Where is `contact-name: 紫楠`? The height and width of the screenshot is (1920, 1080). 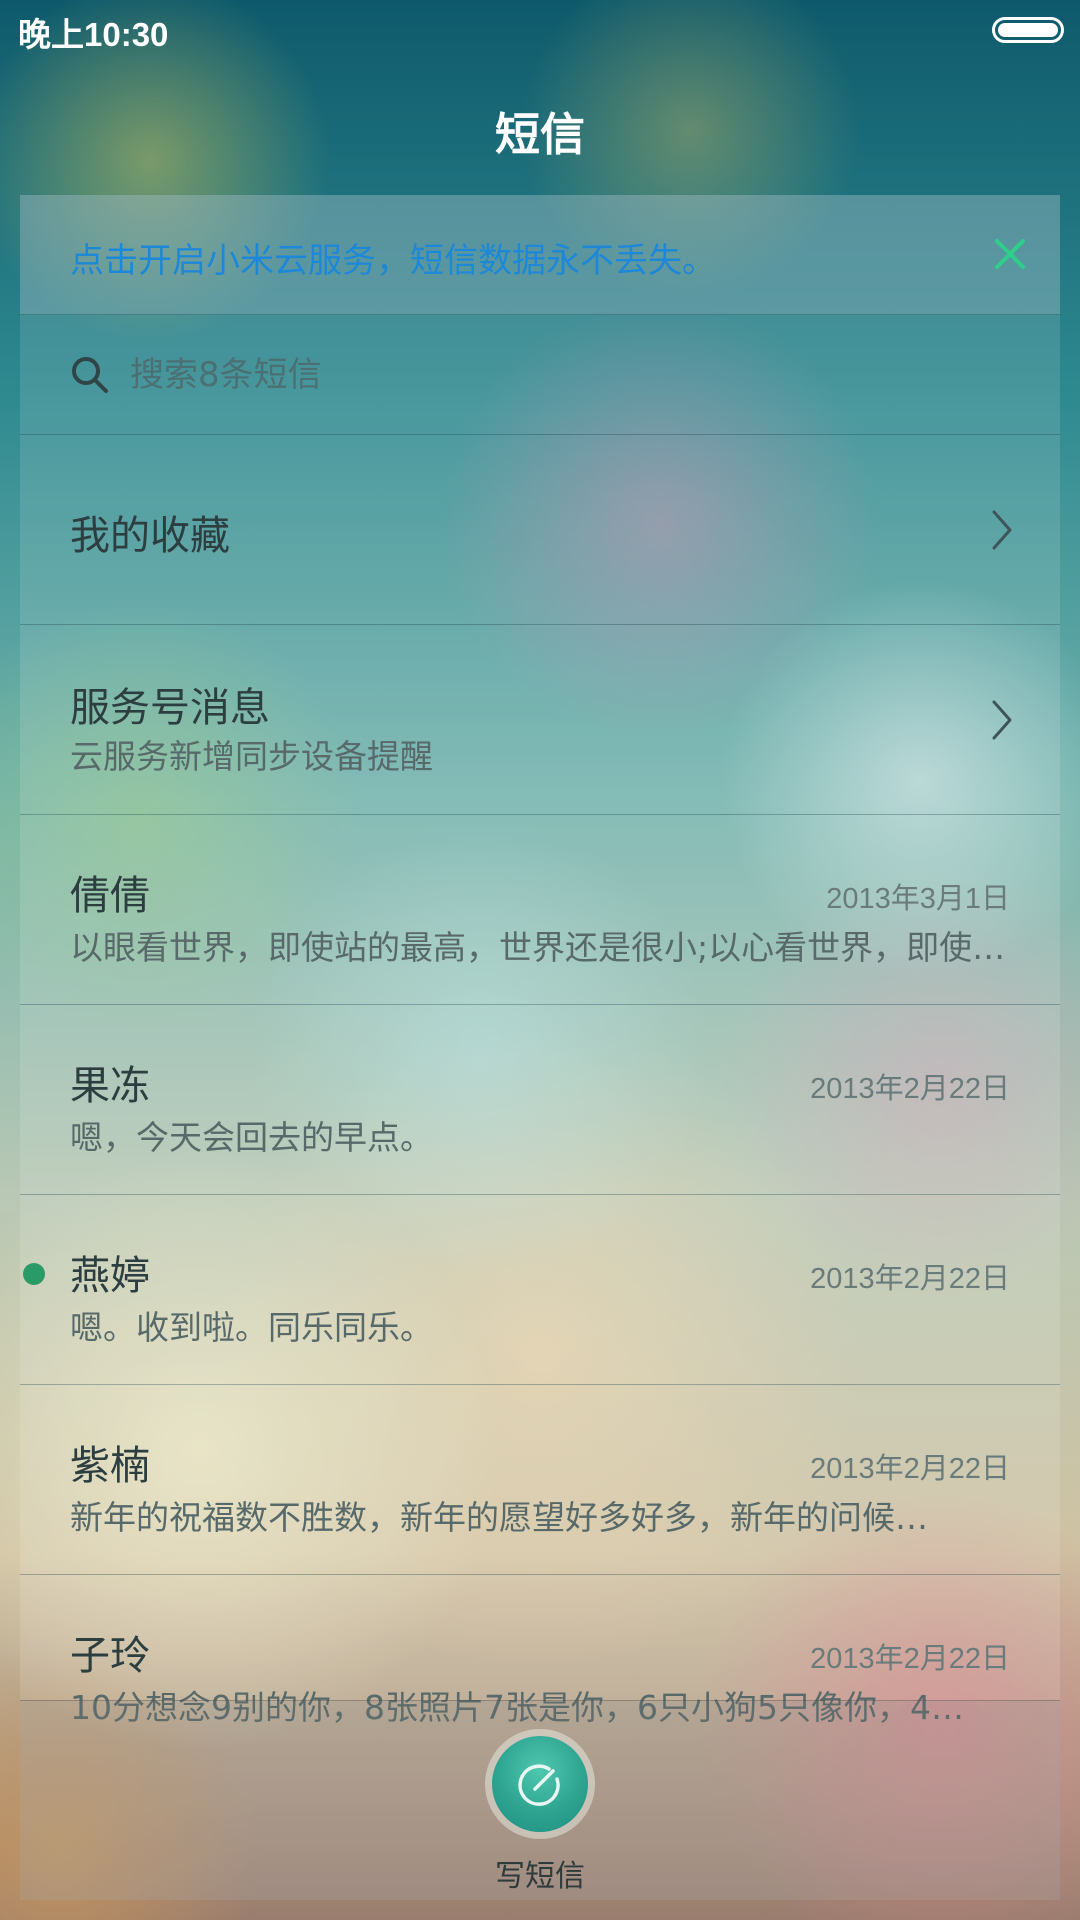 contact-name: 紫楠 is located at coordinates (110, 1466).